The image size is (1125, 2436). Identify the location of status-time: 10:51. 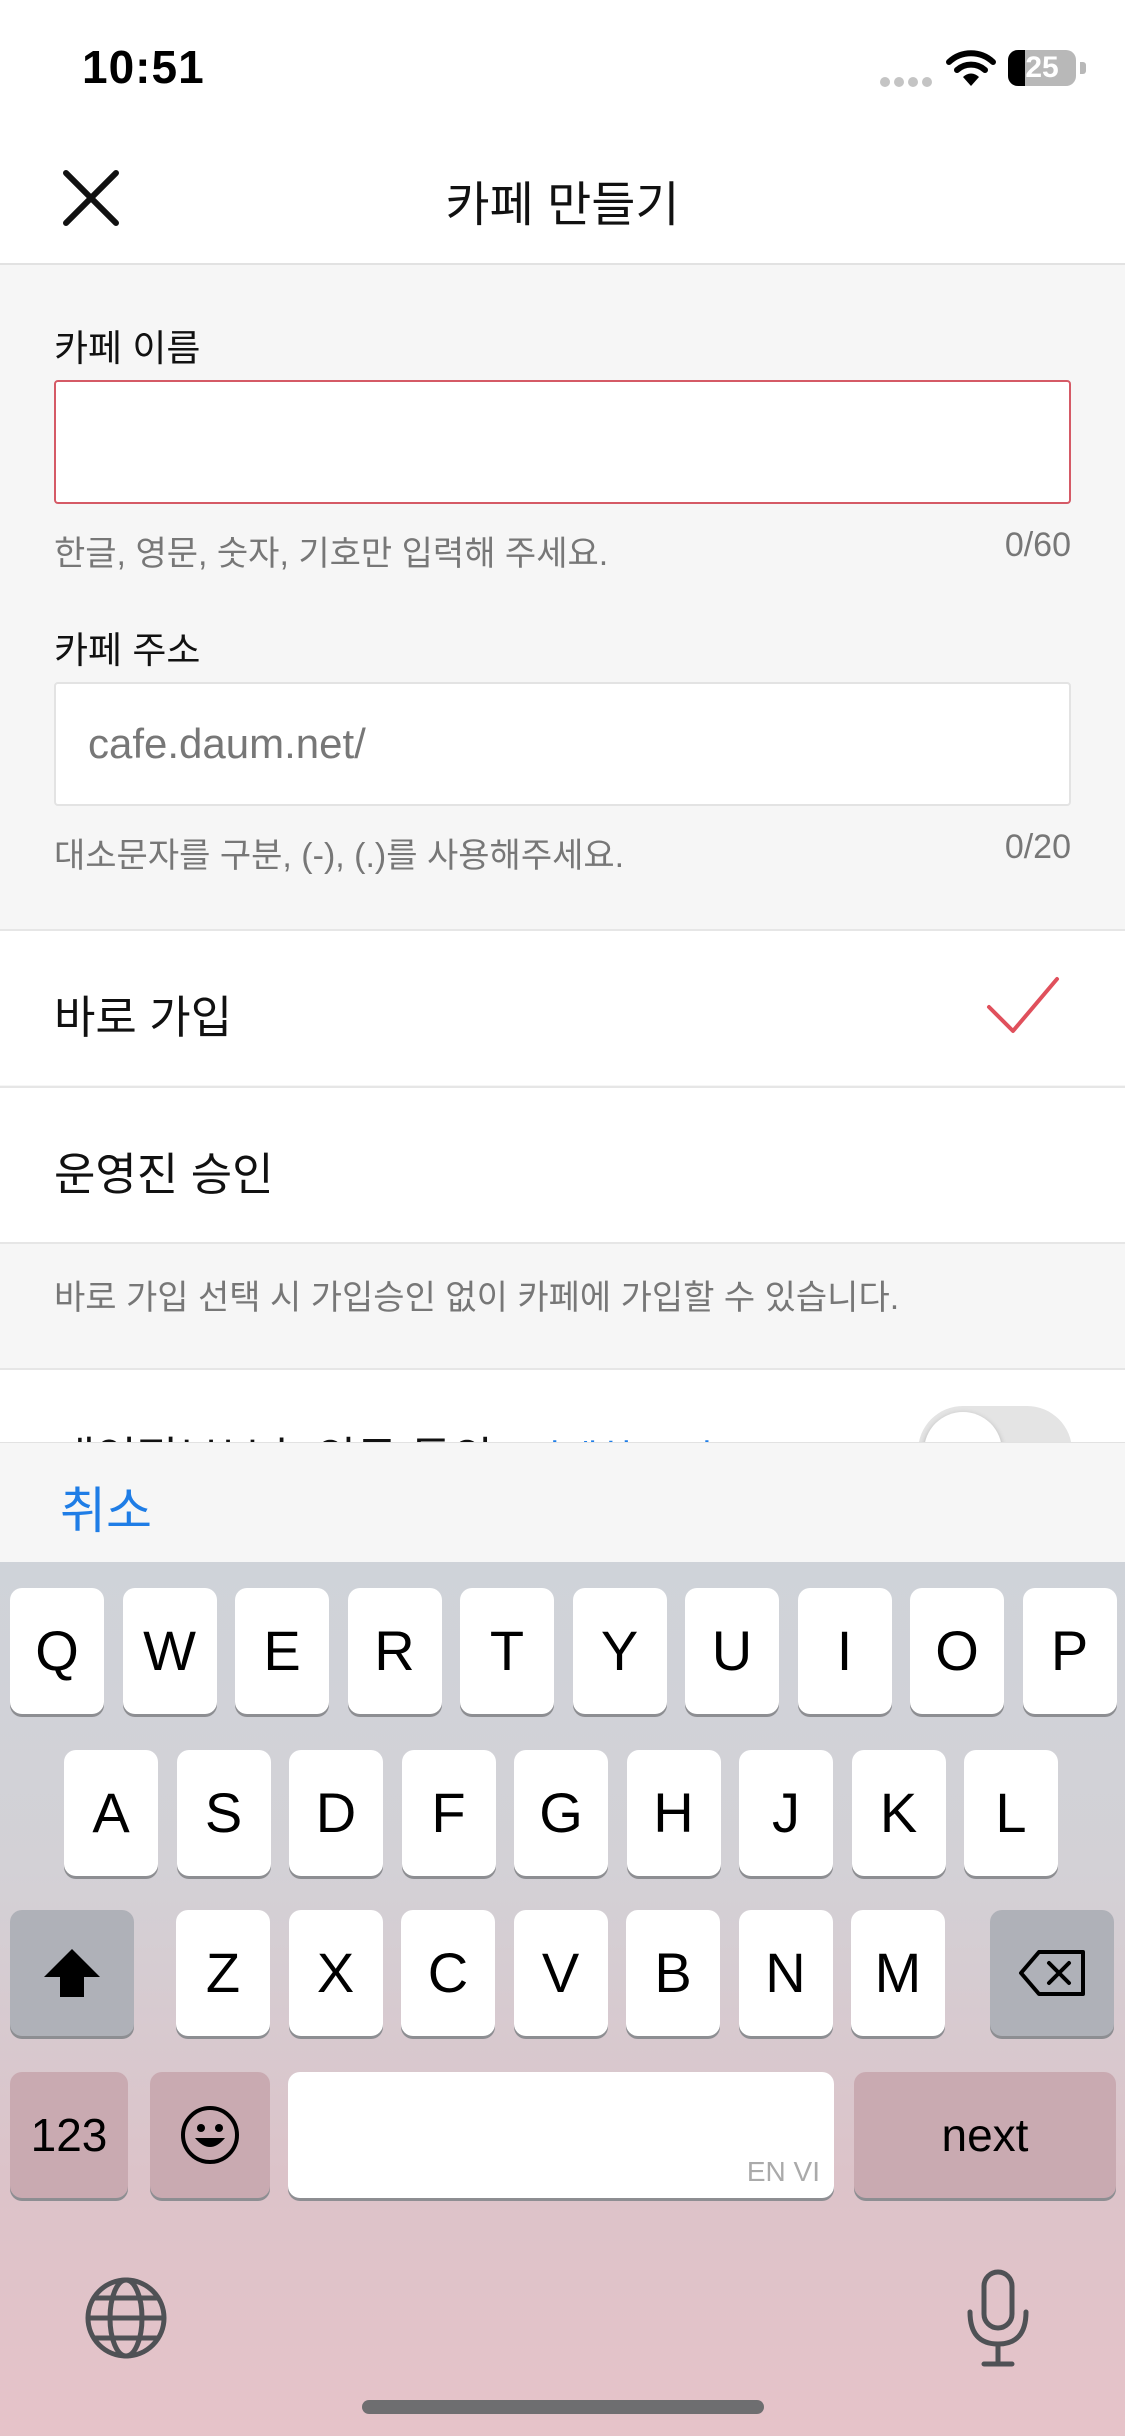
(143, 67).